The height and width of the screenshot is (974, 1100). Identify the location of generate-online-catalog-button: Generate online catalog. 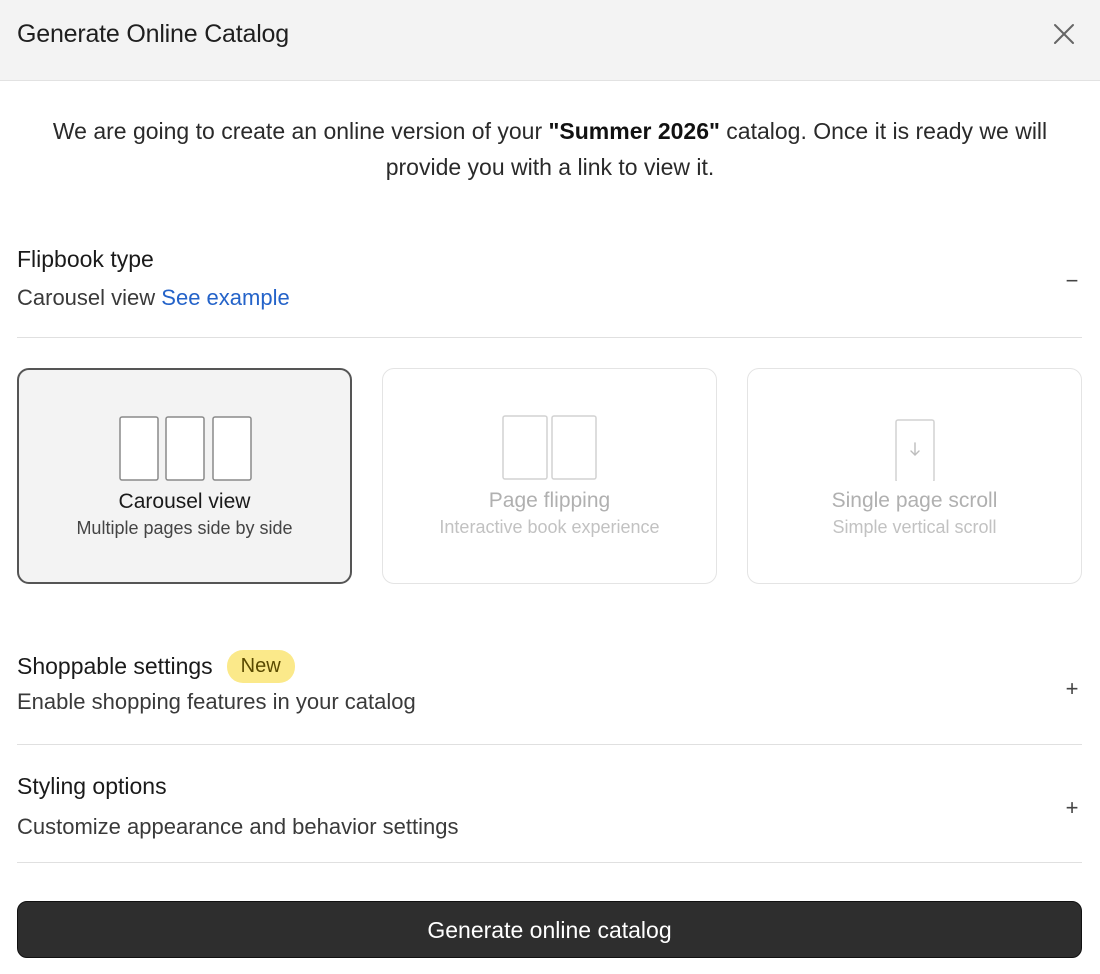
(549, 929).